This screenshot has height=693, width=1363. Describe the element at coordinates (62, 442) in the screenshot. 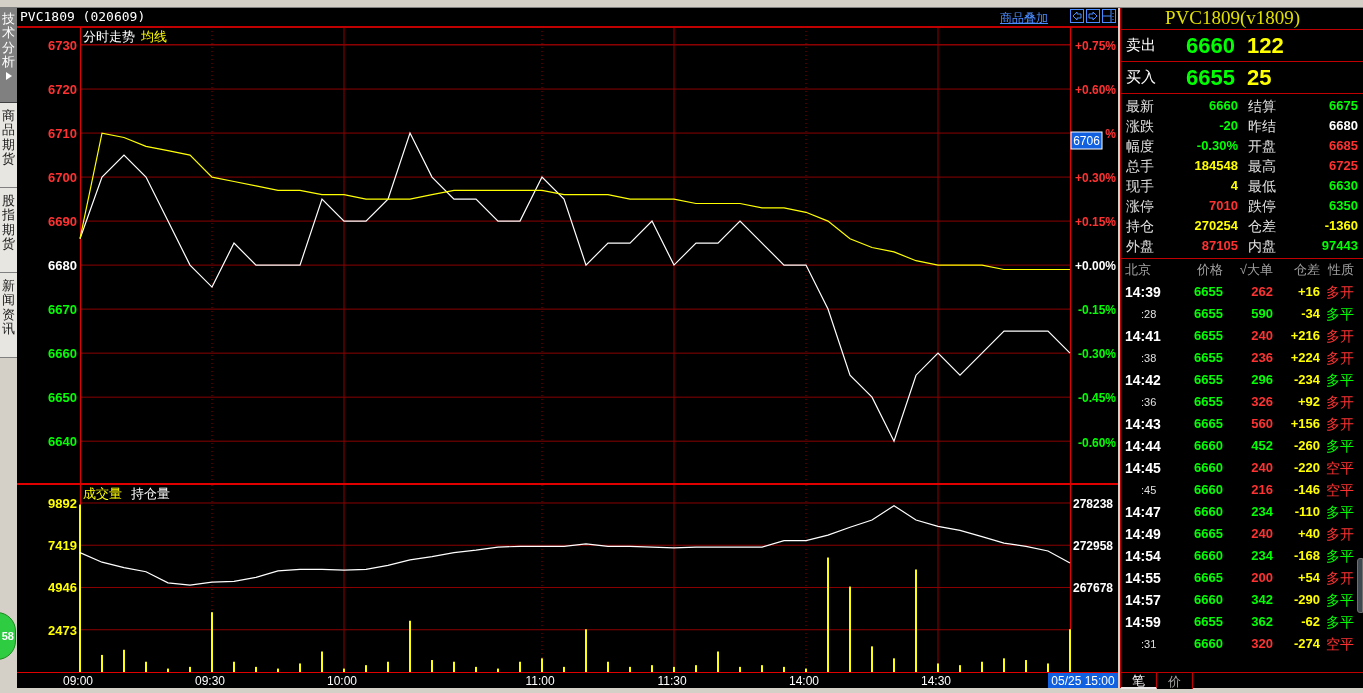

I see `axis-label: 6640` at that location.